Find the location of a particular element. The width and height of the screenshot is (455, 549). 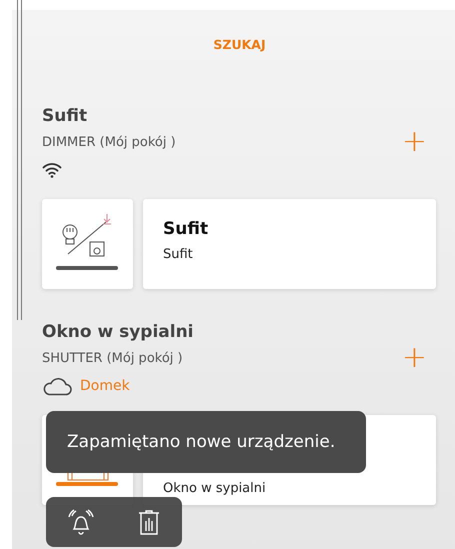

card-subtitle: Okno w sypialni is located at coordinates (215, 488).